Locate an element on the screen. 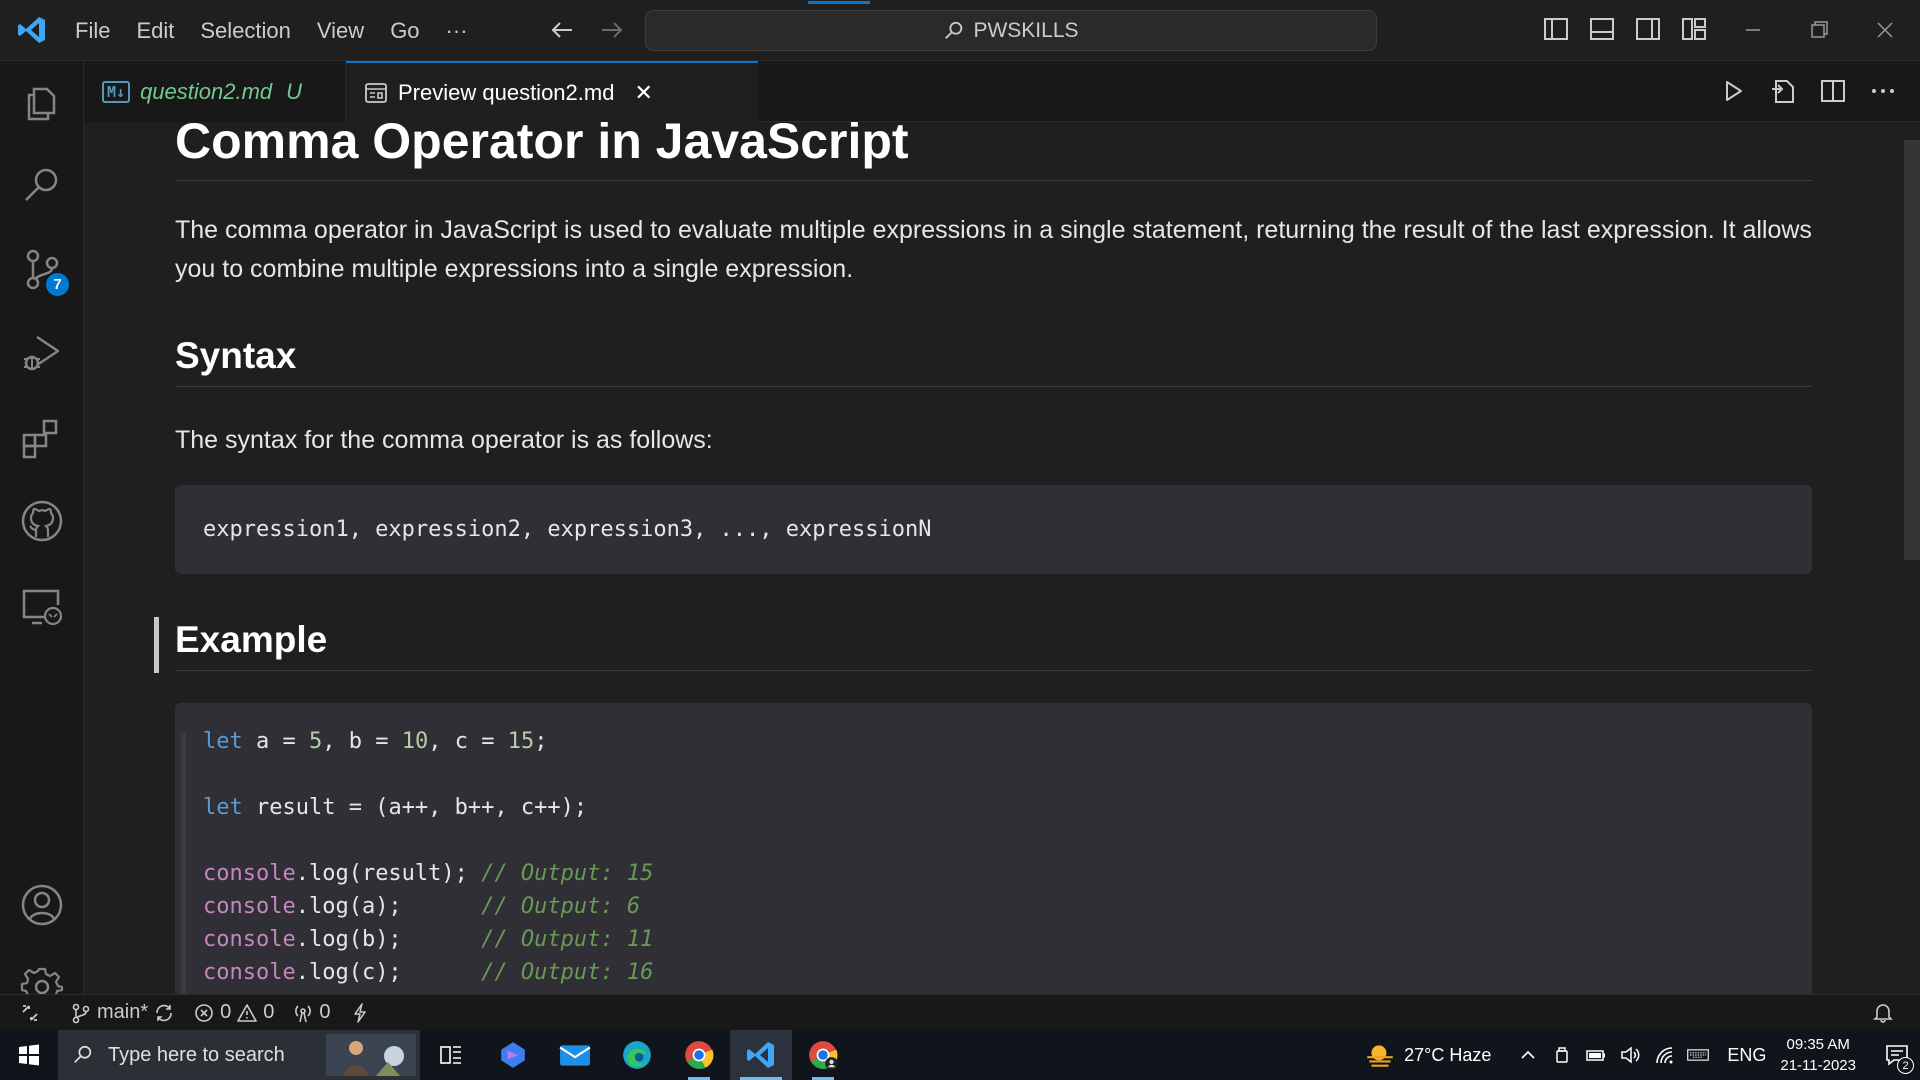 The image size is (1920, 1080). remote-explorer-button is located at coordinates (42, 605).